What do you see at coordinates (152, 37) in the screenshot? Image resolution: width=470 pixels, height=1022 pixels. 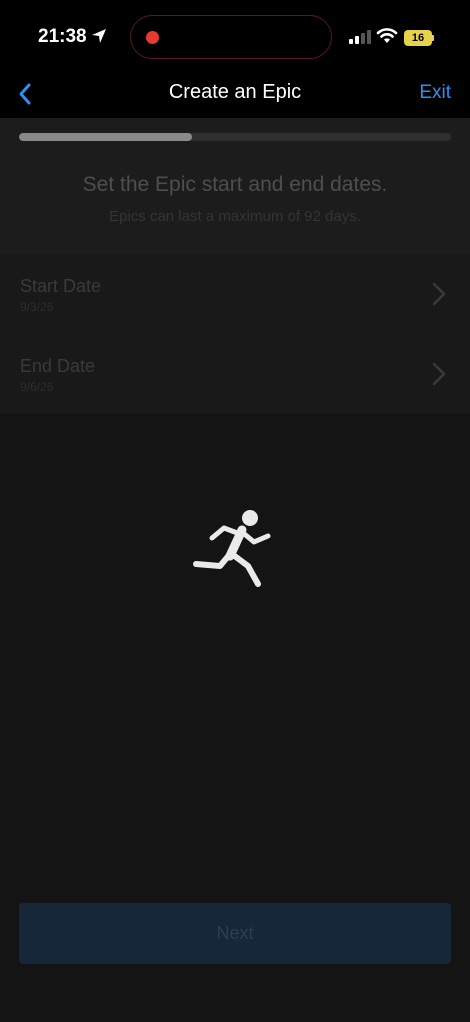 I see `record-dot-icon` at bounding box center [152, 37].